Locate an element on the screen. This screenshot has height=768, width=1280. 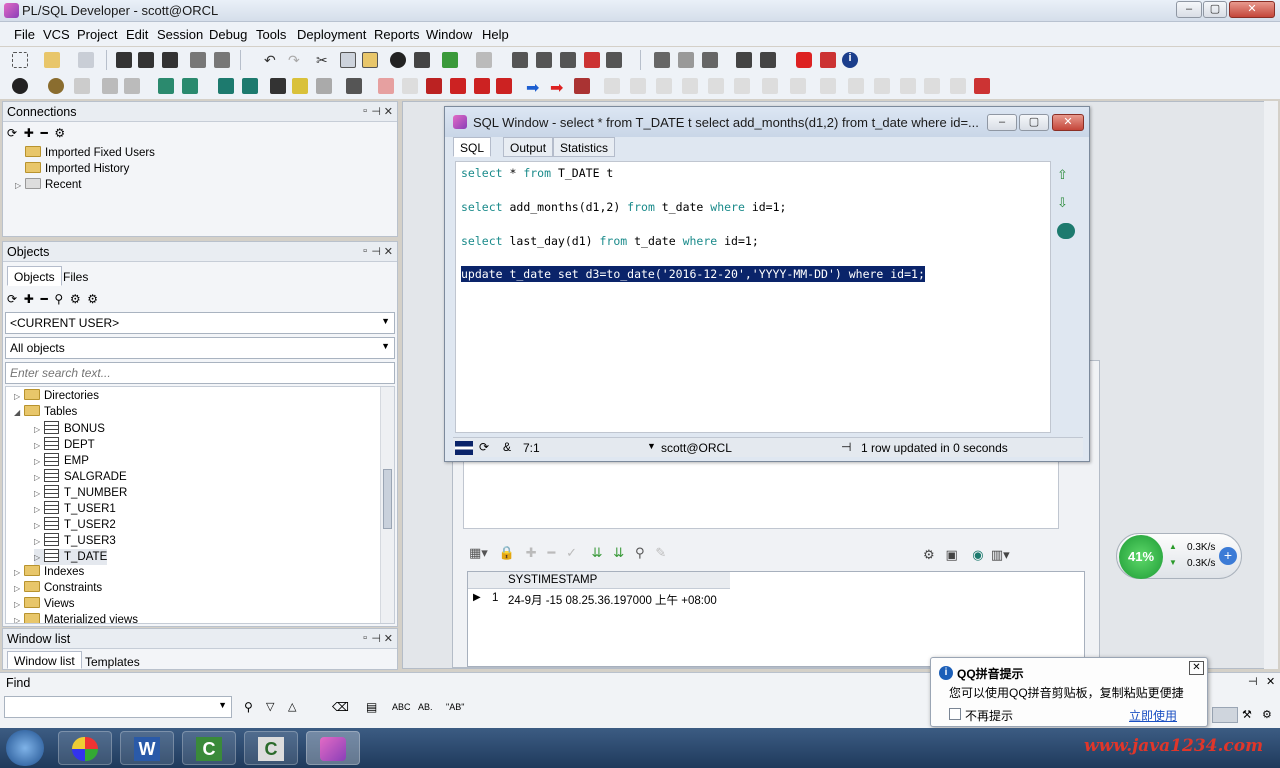
main-scrollbar is located at coordinates (1271, 385).